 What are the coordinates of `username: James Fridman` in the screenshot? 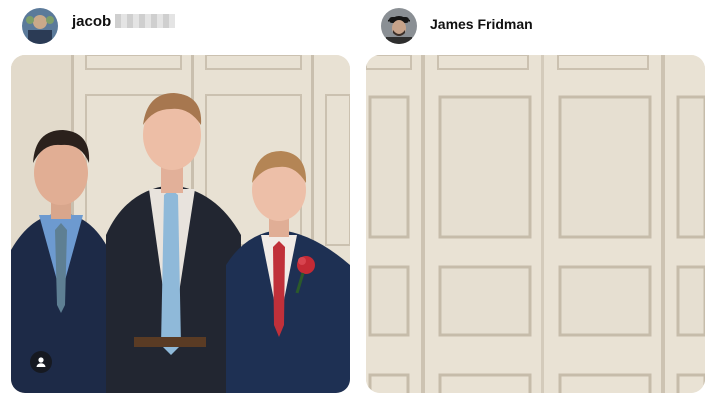 It's located at (481, 24).